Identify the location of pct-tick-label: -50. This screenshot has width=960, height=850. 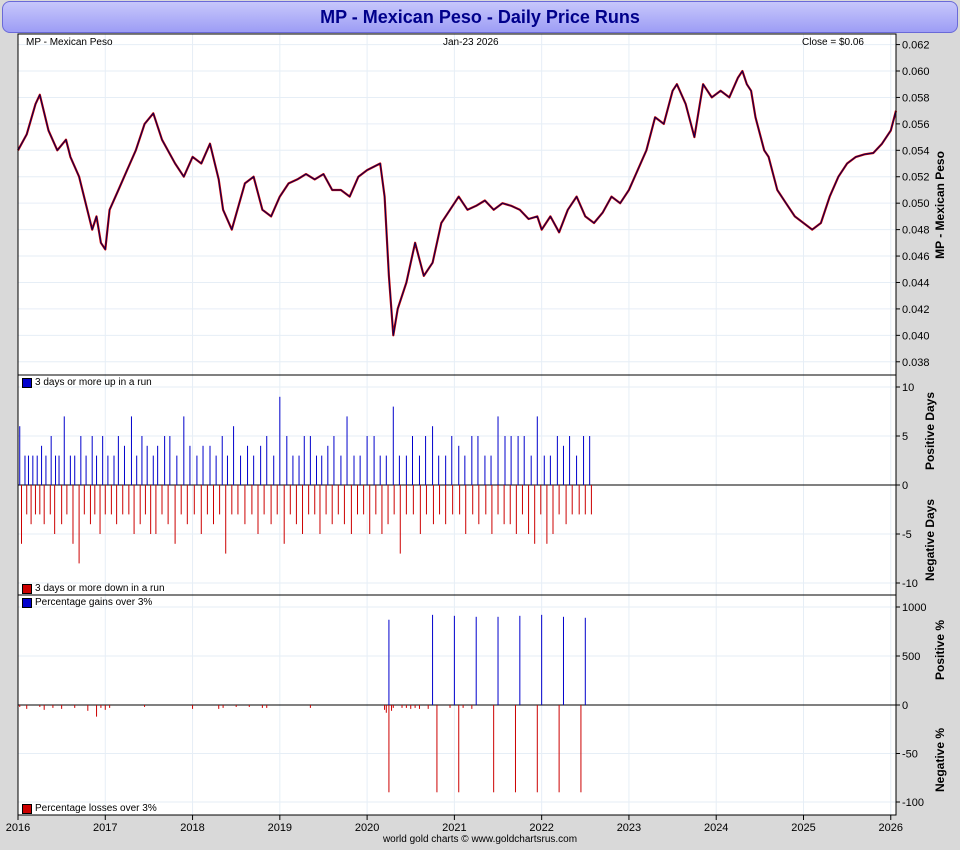
(910, 755).